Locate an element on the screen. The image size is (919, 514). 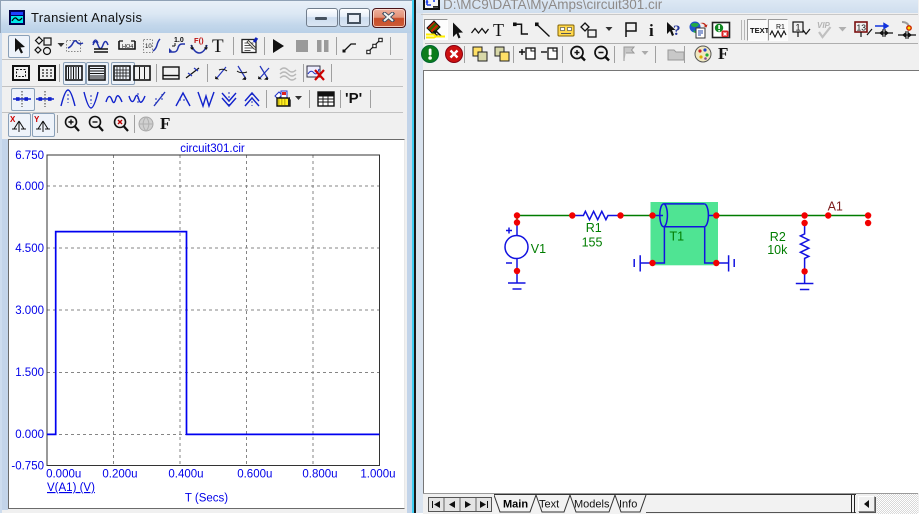
svg-text: -0.750 is located at coordinates (27, 467).